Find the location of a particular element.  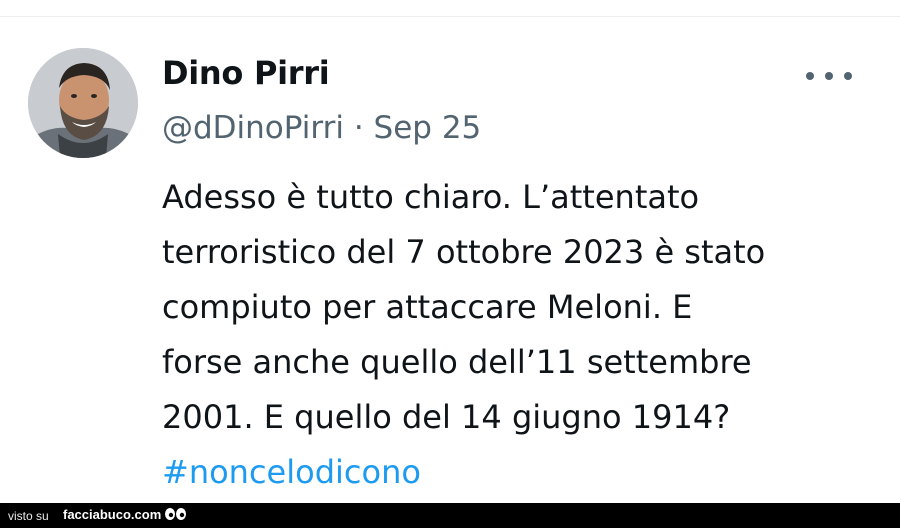

watermark-bar: visto su facciabuco.com is located at coordinates (450, 515).